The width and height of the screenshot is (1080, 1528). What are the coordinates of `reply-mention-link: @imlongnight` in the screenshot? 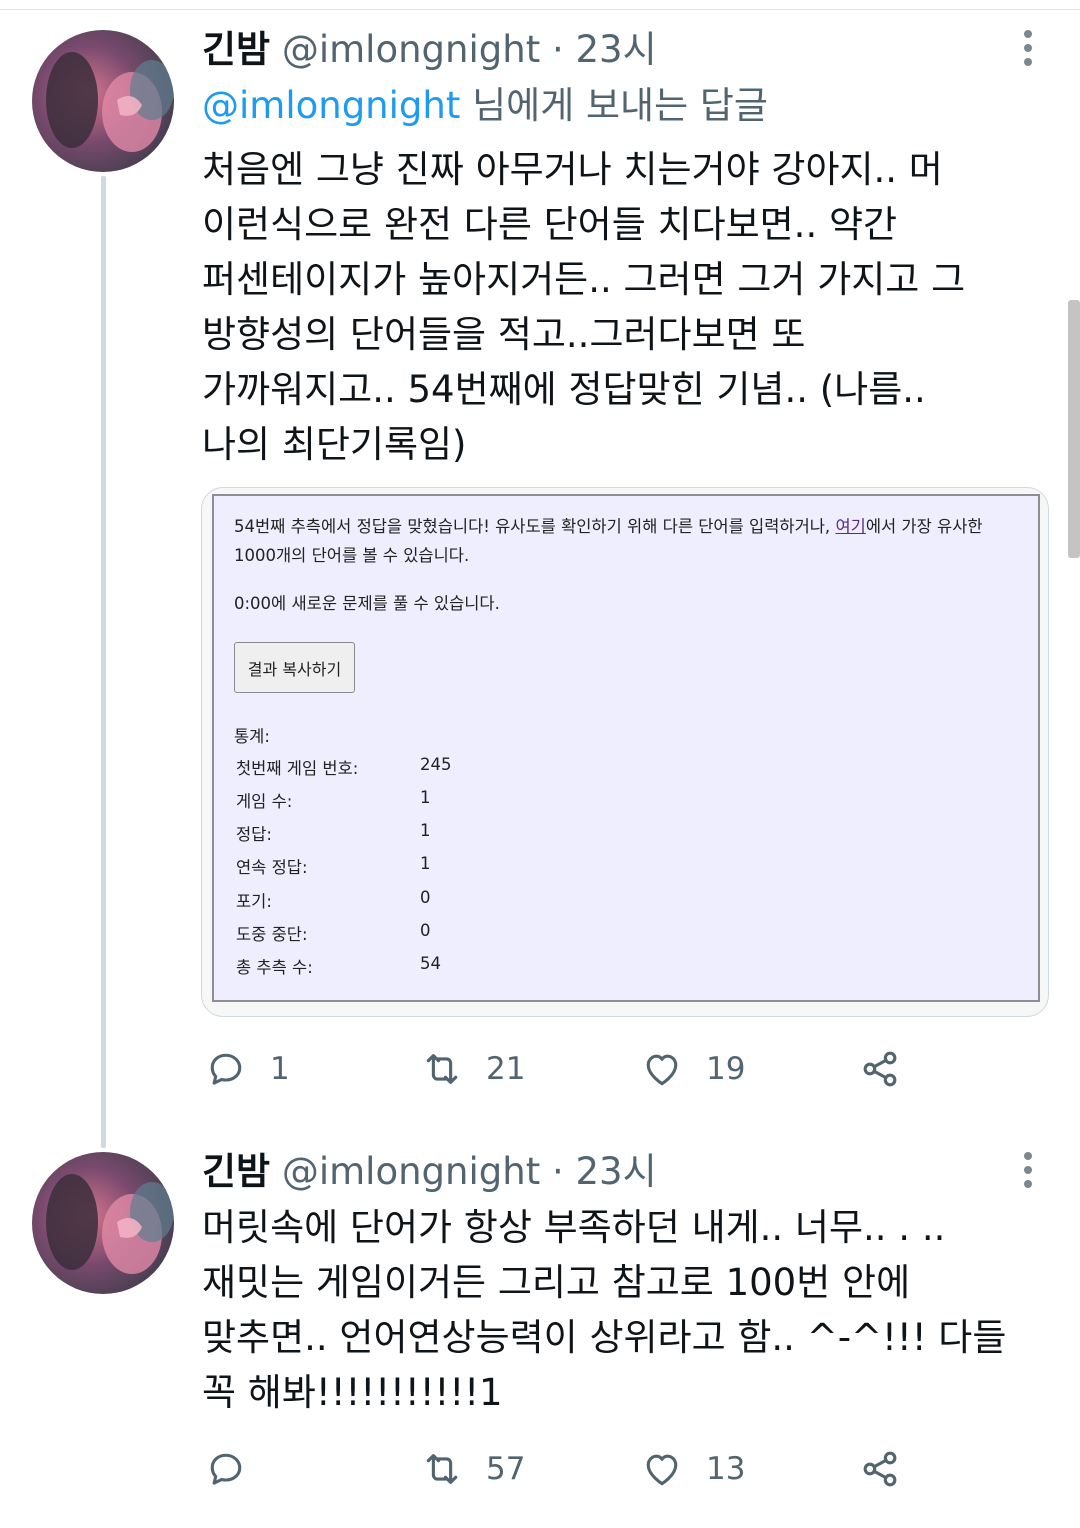 It's located at (331, 105).